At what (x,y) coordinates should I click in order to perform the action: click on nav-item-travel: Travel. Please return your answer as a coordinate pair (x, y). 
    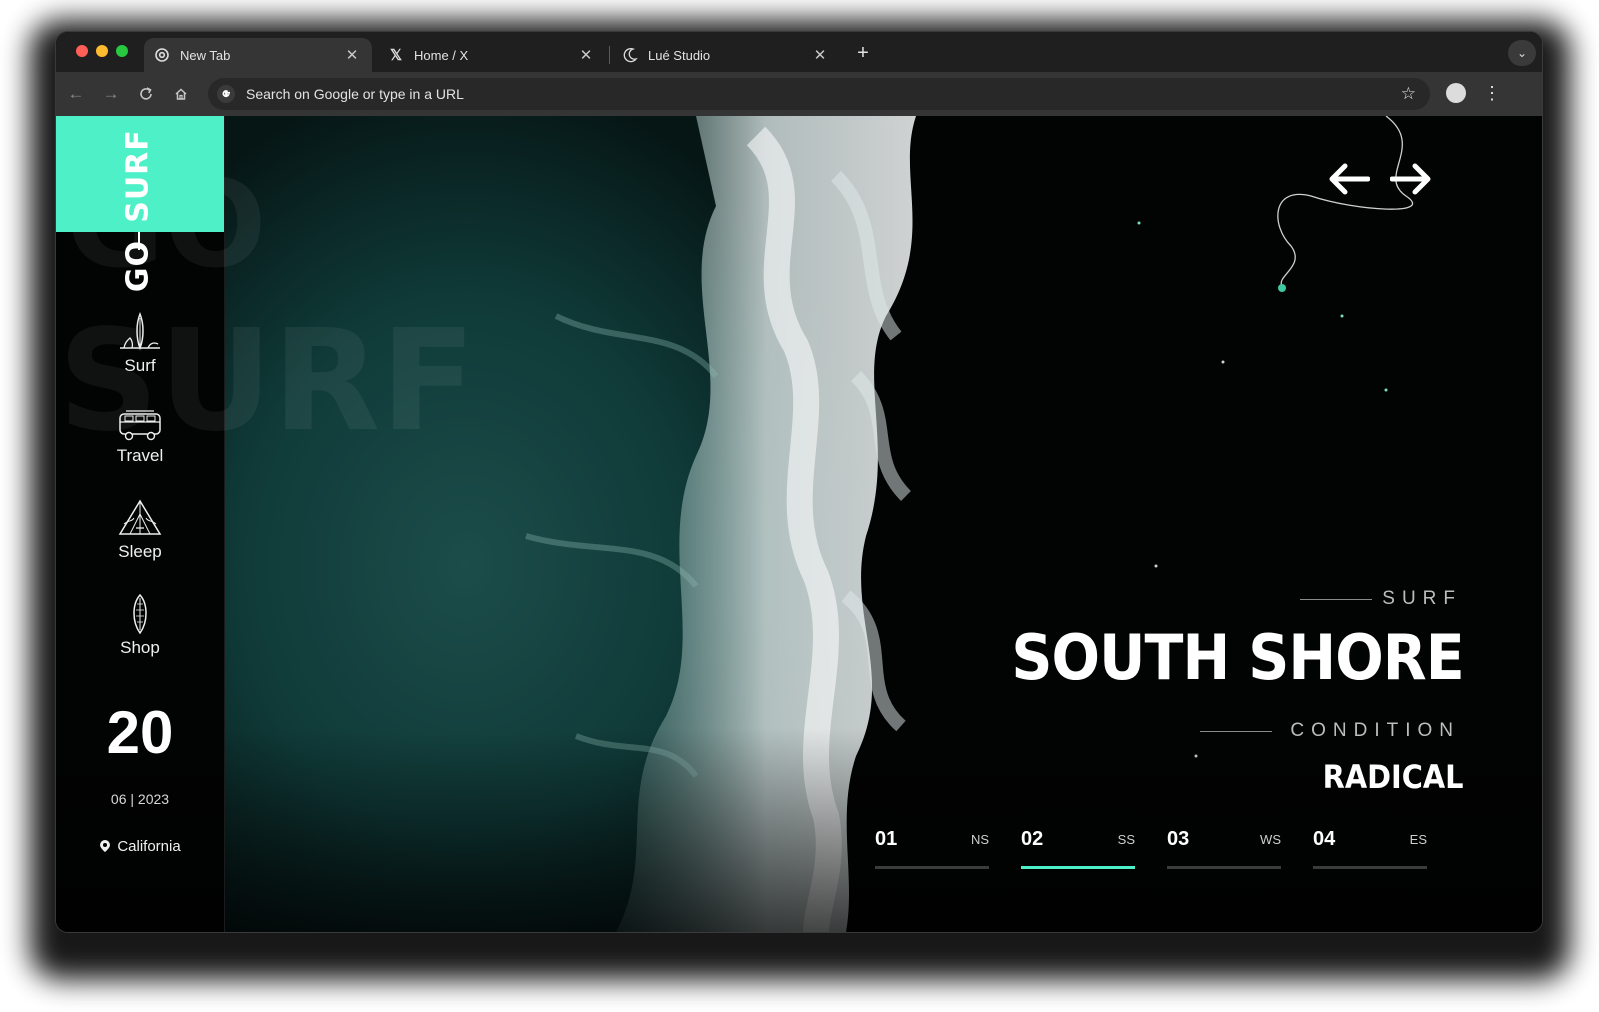
    Looking at the image, I should click on (140, 438).